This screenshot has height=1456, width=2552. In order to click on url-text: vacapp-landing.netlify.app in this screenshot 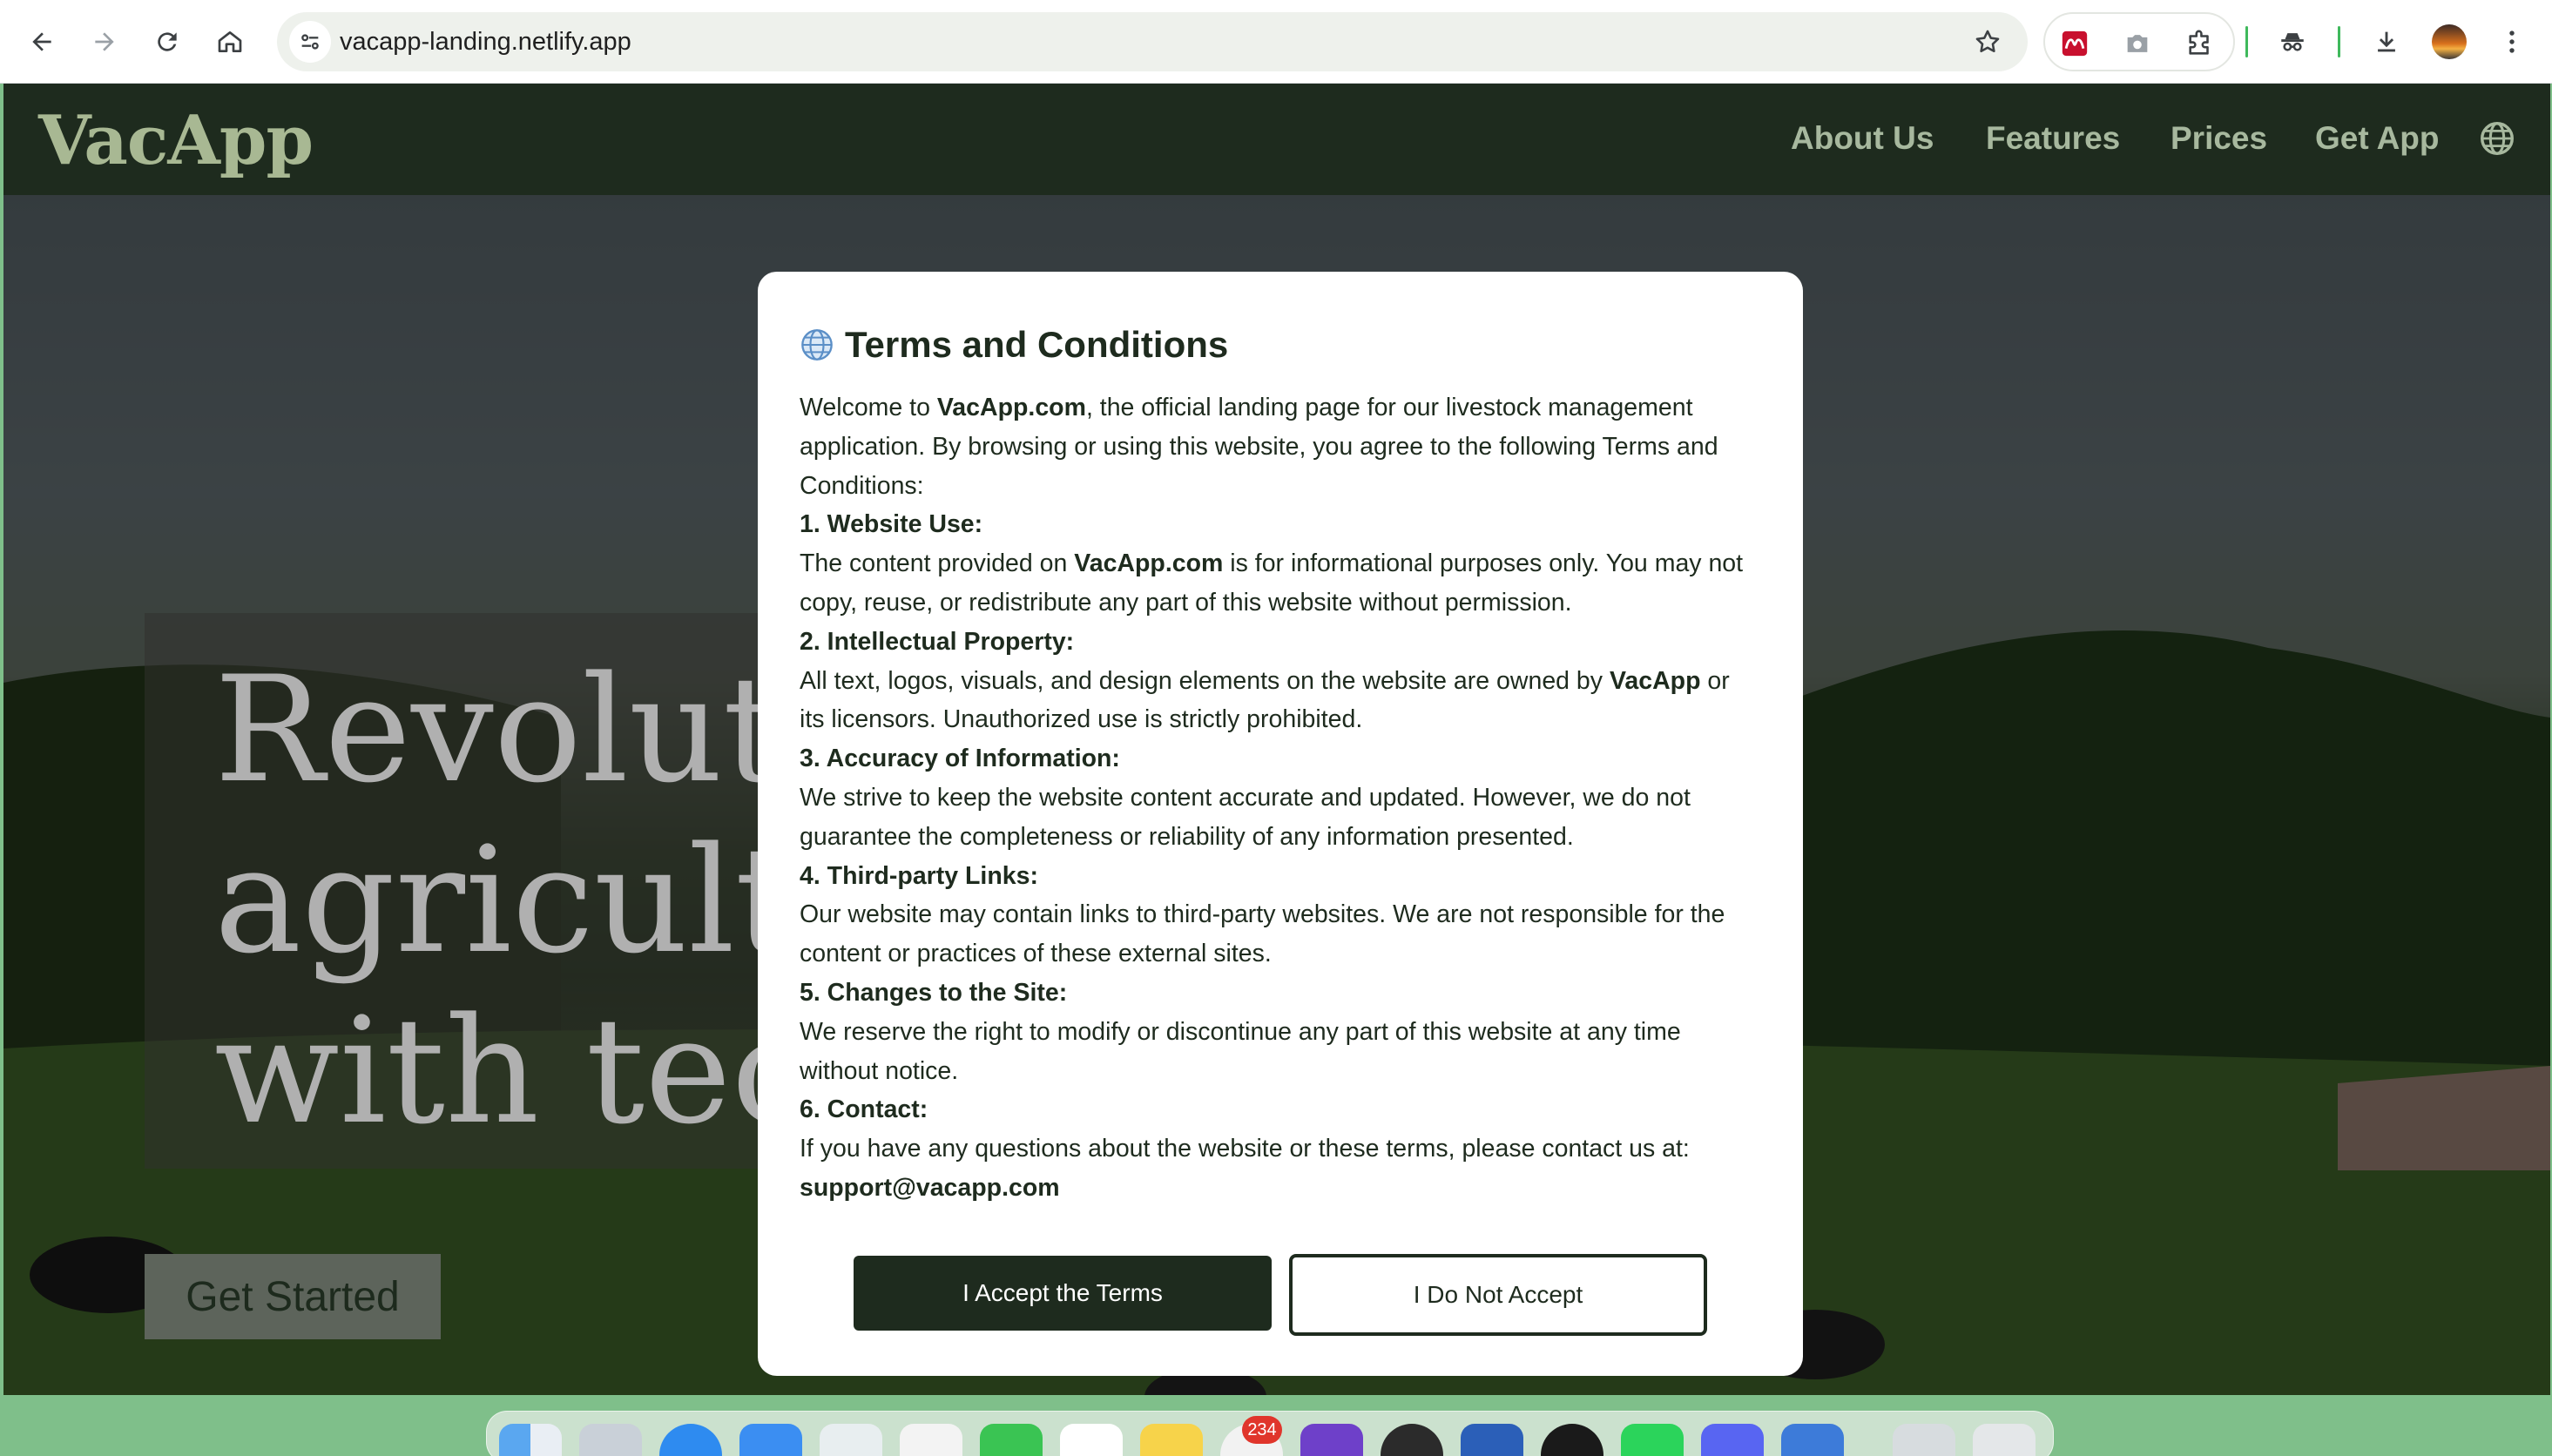, I will do `click(486, 41)`.